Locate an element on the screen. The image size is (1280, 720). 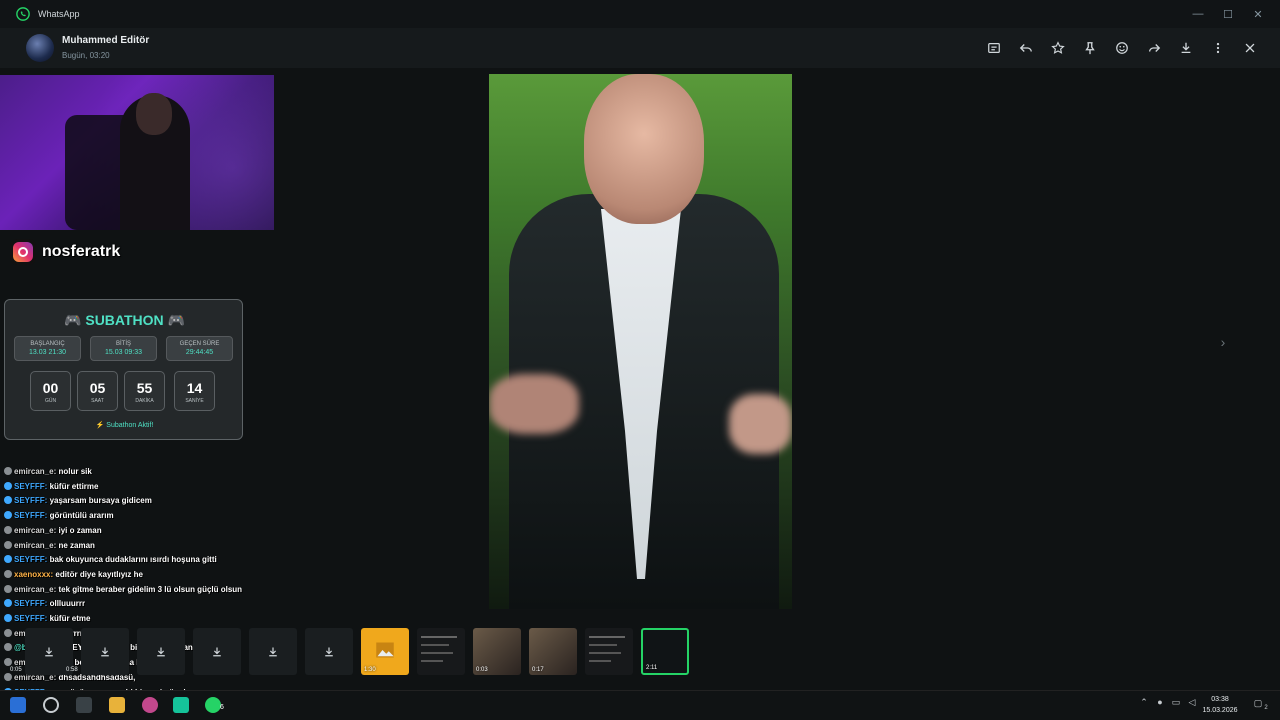
app-icon is located at coordinates (181, 705).